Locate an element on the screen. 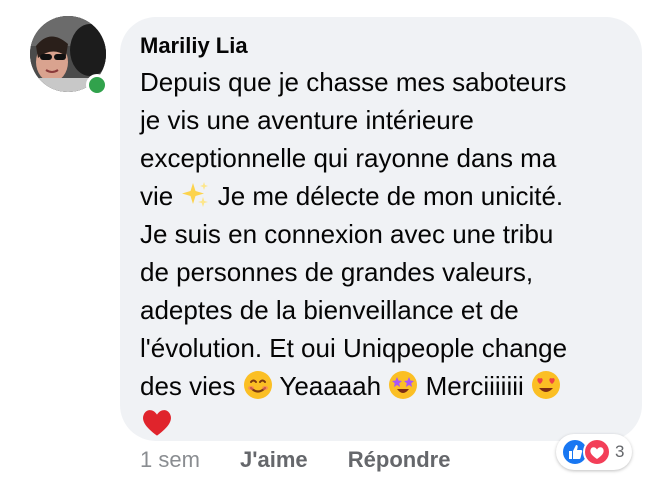 The height and width of the screenshot is (486, 658). comment-line: de personnes de grandes valeurs, is located at coordinates (337, 272).